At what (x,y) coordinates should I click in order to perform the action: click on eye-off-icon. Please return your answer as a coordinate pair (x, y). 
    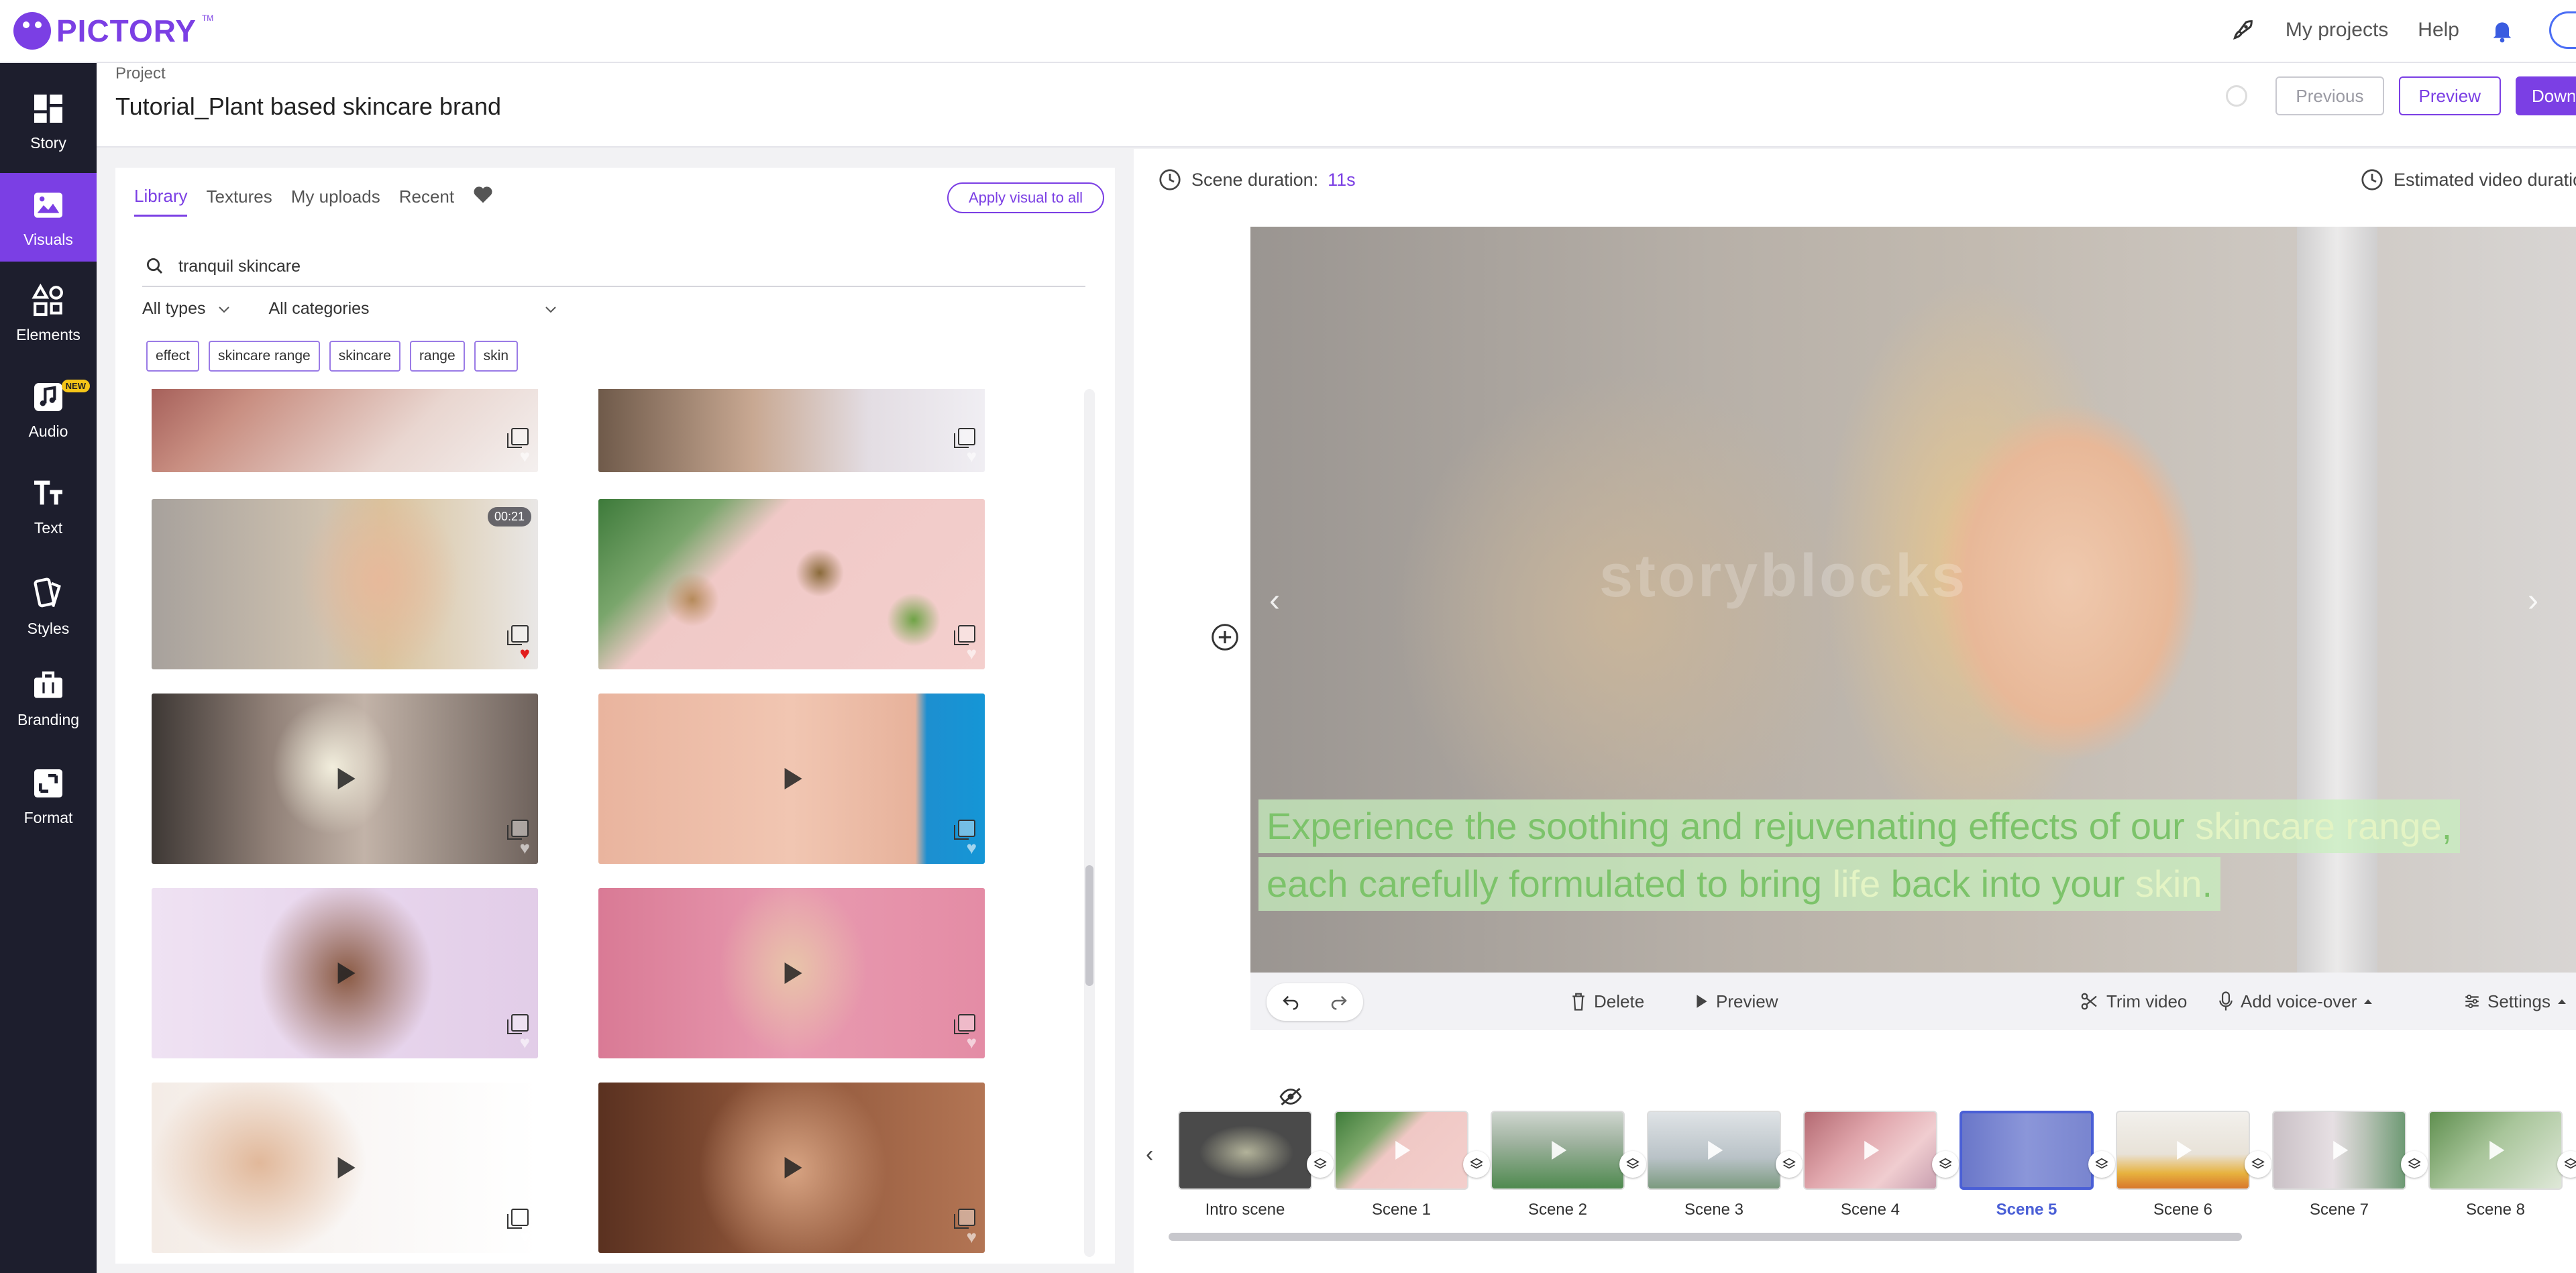
    Looking at the image, I should click on (1291, 1098).